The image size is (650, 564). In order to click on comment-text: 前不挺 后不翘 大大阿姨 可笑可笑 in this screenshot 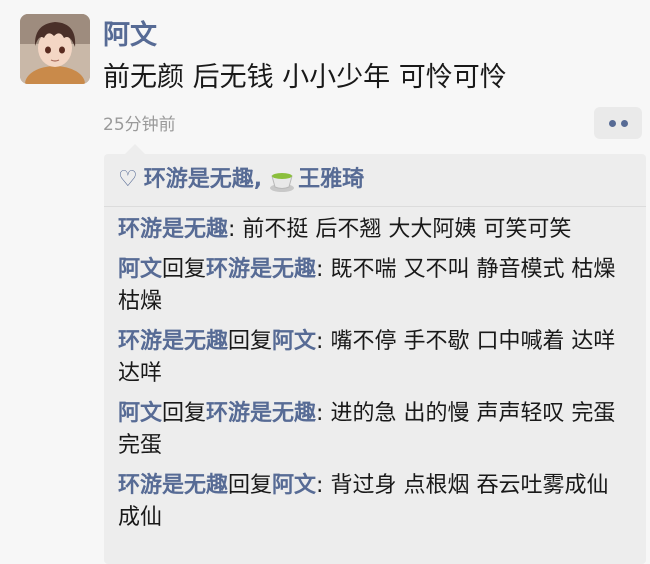, I will do `click(407, 229)`.